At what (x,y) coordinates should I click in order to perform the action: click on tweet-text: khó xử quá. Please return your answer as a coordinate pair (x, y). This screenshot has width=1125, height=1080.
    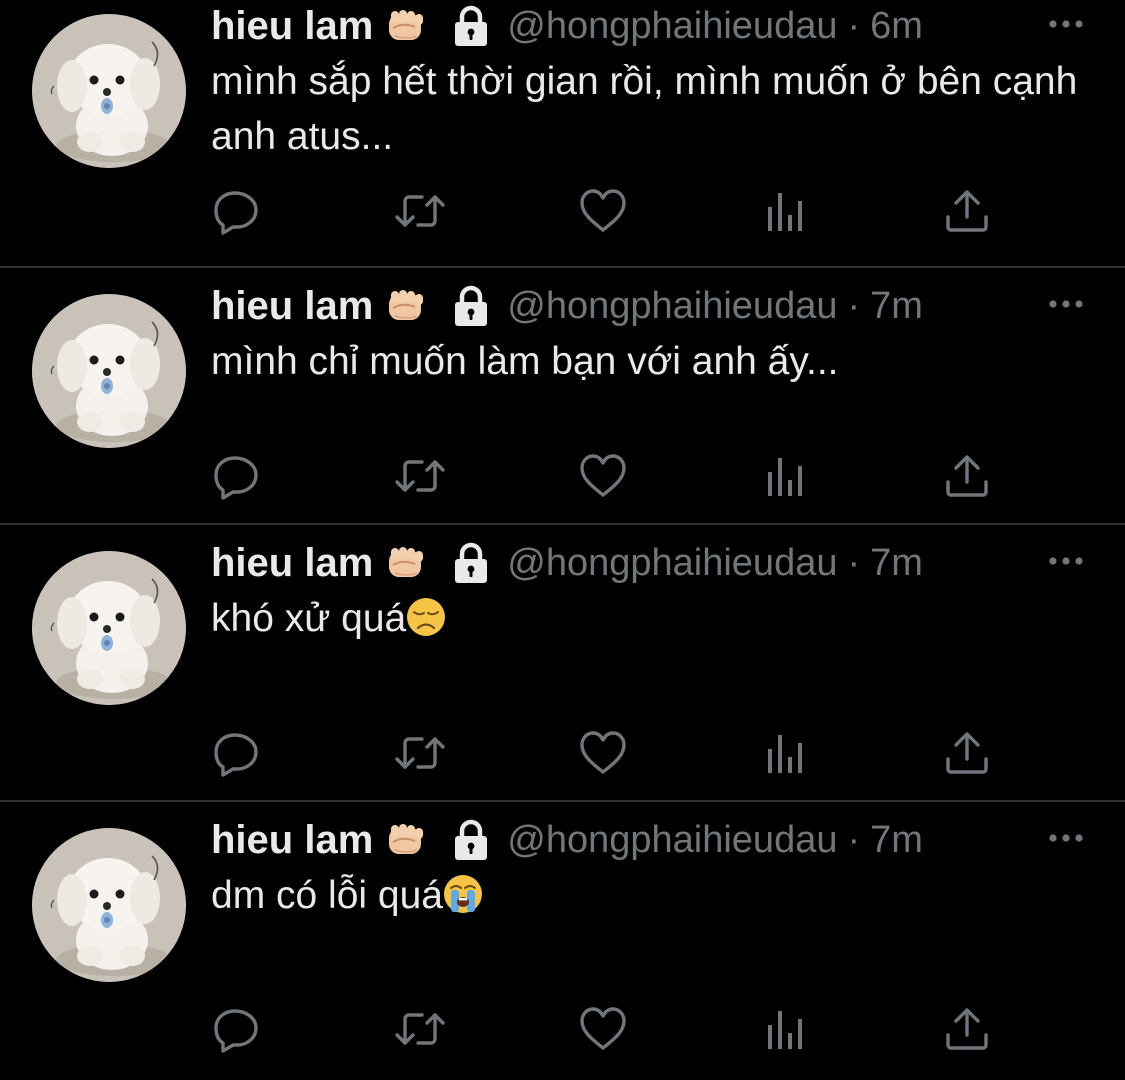
    Looking at the image, I should click on (651, 618).